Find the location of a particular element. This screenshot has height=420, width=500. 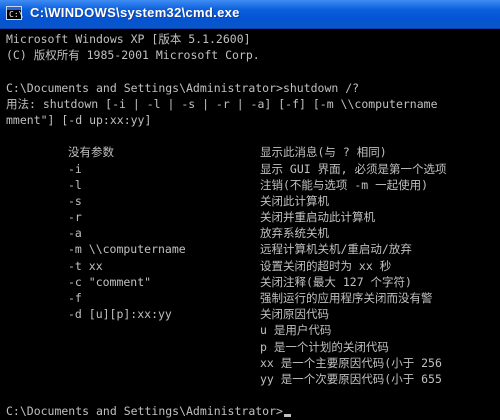

option-name: -s is located at coordinates (75, 200).